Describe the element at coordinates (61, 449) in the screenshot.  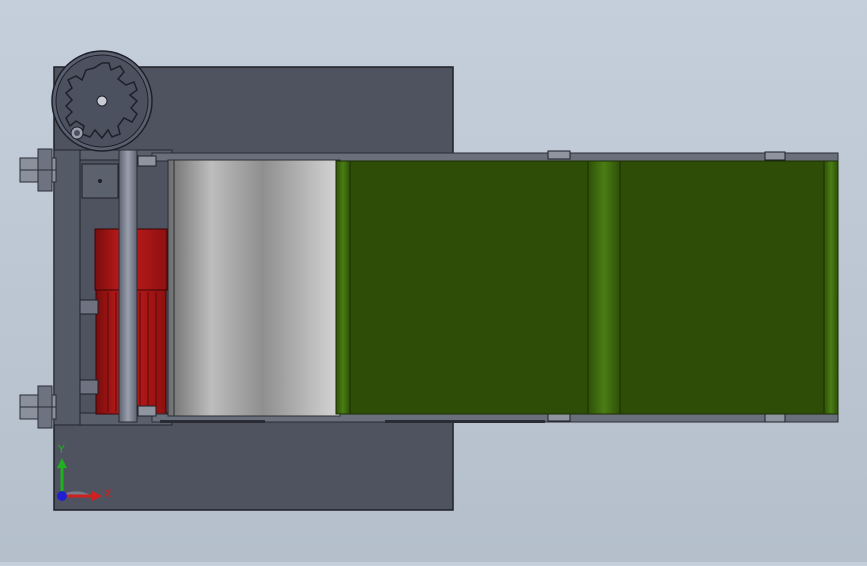
I see `triad-y-label: Y` at that location.